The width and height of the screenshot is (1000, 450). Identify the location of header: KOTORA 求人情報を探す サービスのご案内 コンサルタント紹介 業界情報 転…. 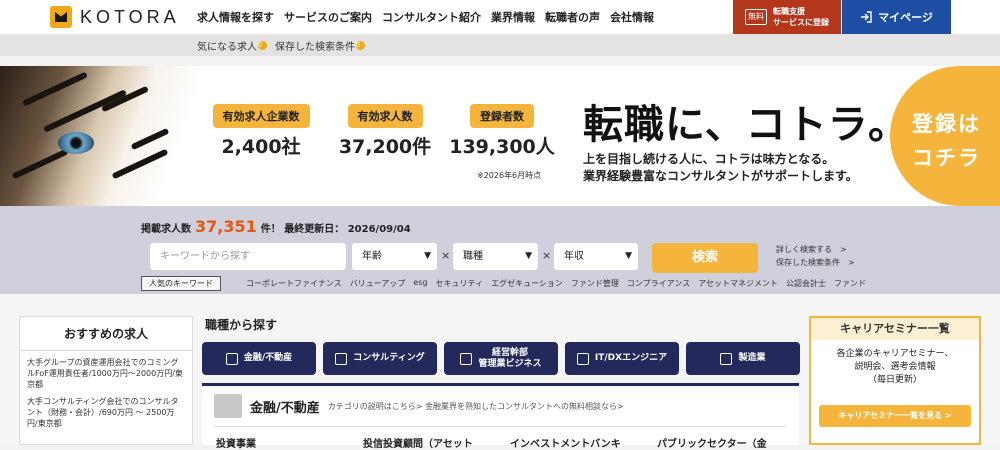
(500, 17).